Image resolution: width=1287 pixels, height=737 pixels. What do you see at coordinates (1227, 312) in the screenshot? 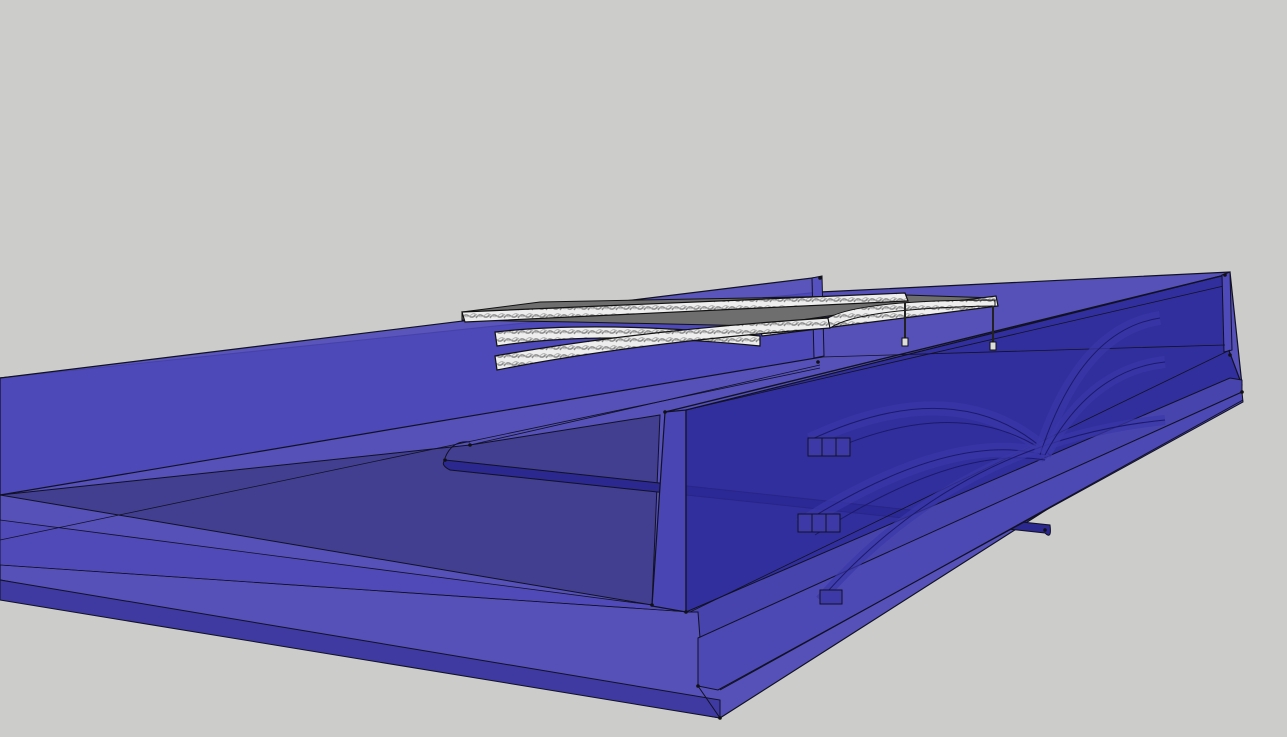
I see `right-wall-end` at bounding box center [1227, 312].